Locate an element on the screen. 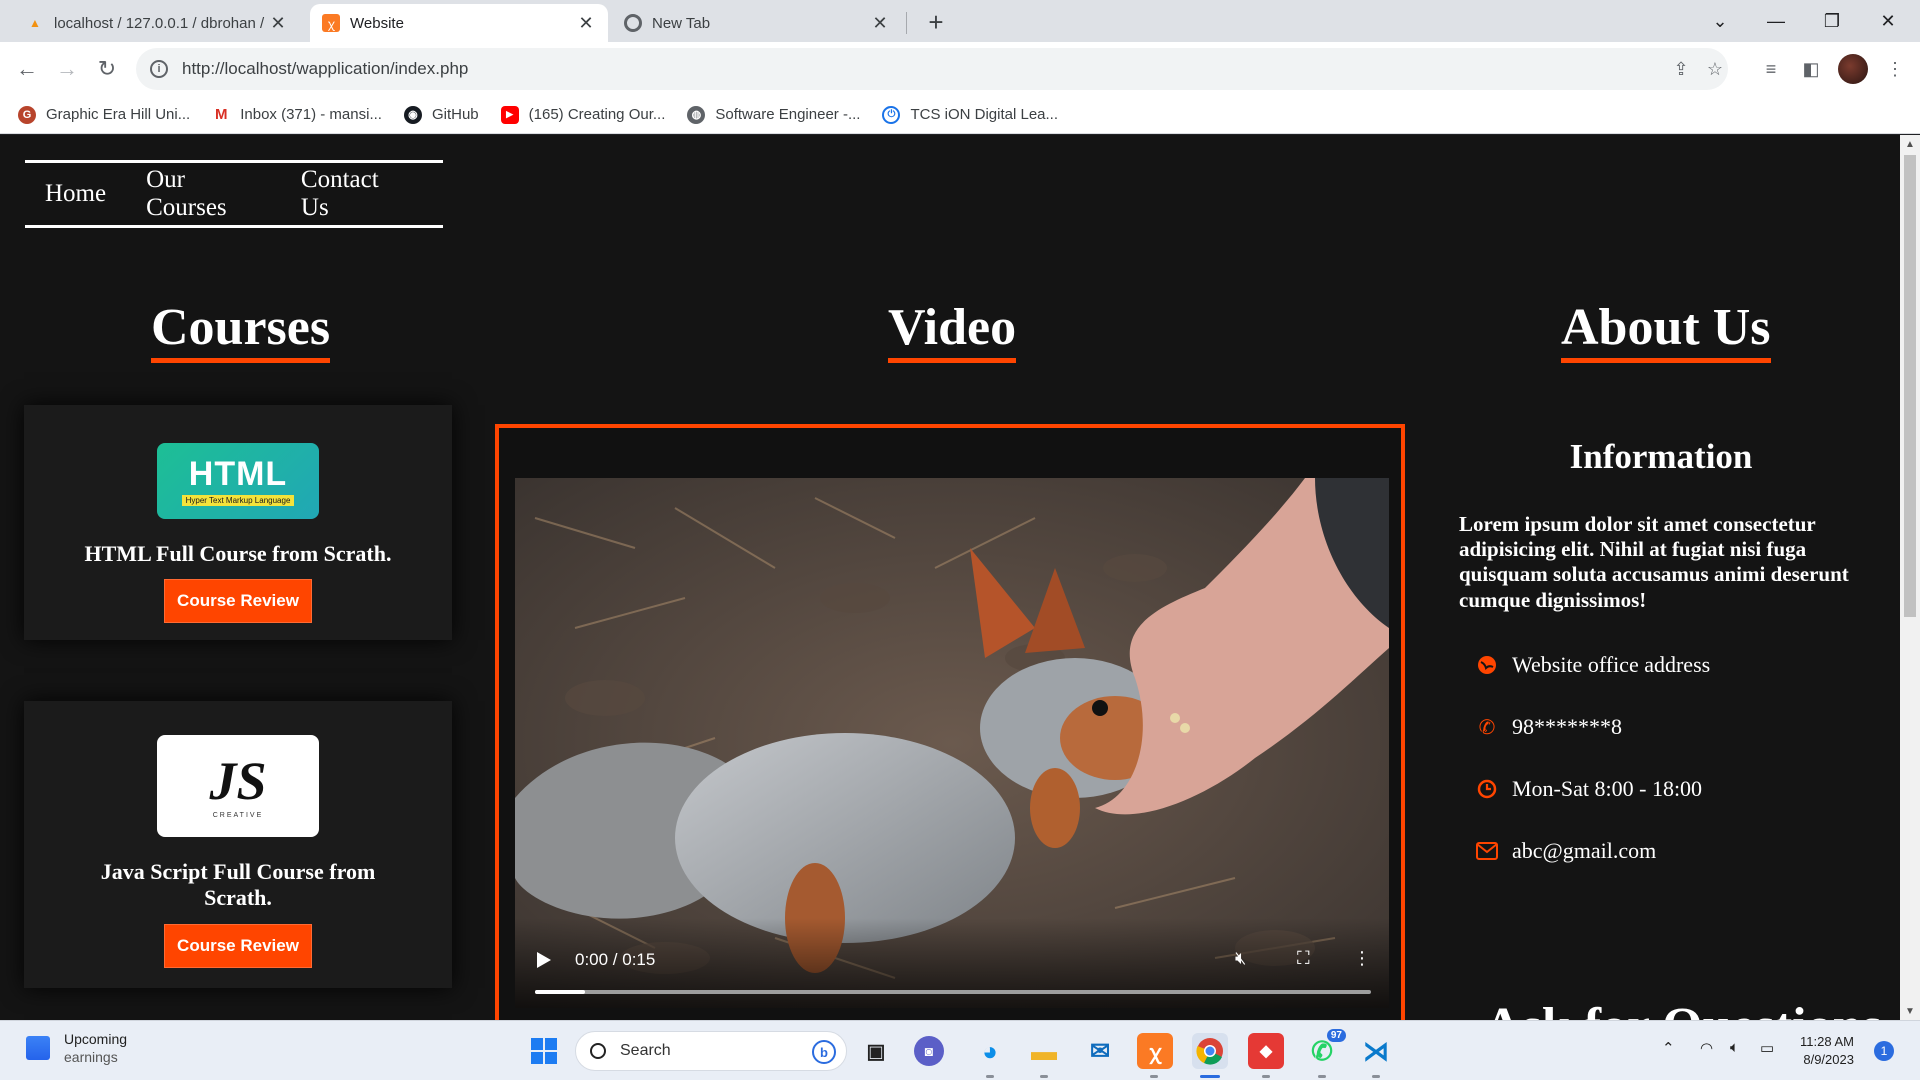 The height and width of the screenshot is (1080, 1920). system-clock: 11:28 AM 8/9/2023 is located at coordinates (1827, 1050).